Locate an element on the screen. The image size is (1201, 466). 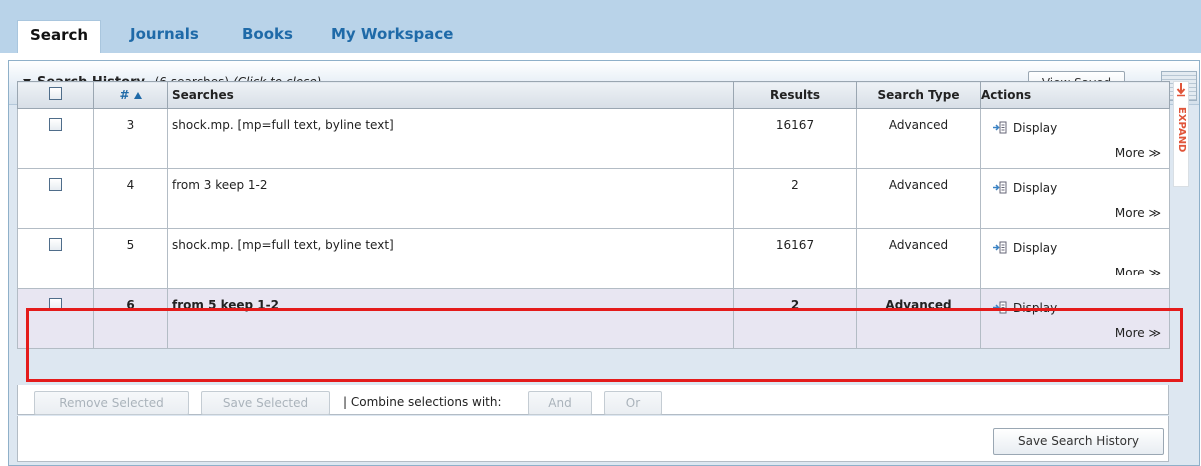
select-all-header is located at coordinates (55, 95).